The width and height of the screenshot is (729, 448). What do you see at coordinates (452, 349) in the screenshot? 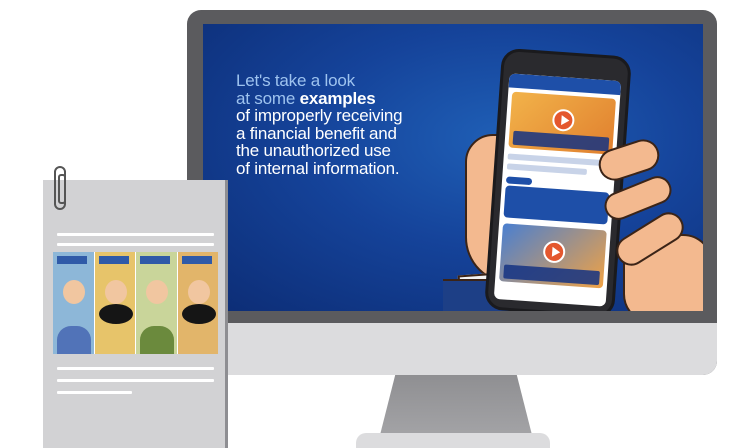
I see `monitor-chin` at bounding box center [452, 349].